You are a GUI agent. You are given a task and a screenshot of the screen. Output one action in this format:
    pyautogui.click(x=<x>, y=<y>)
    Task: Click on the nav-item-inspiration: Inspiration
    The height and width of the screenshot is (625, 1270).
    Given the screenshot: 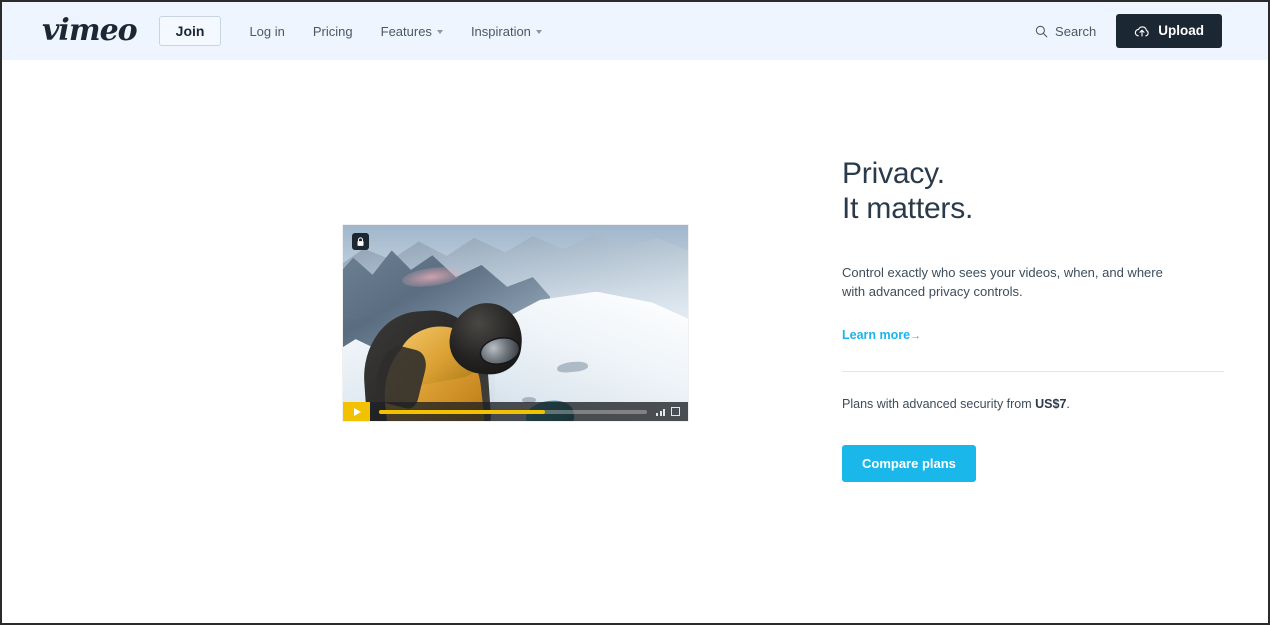 What is the action you would take?
    pyautogui.click(x=506, y=31)
    